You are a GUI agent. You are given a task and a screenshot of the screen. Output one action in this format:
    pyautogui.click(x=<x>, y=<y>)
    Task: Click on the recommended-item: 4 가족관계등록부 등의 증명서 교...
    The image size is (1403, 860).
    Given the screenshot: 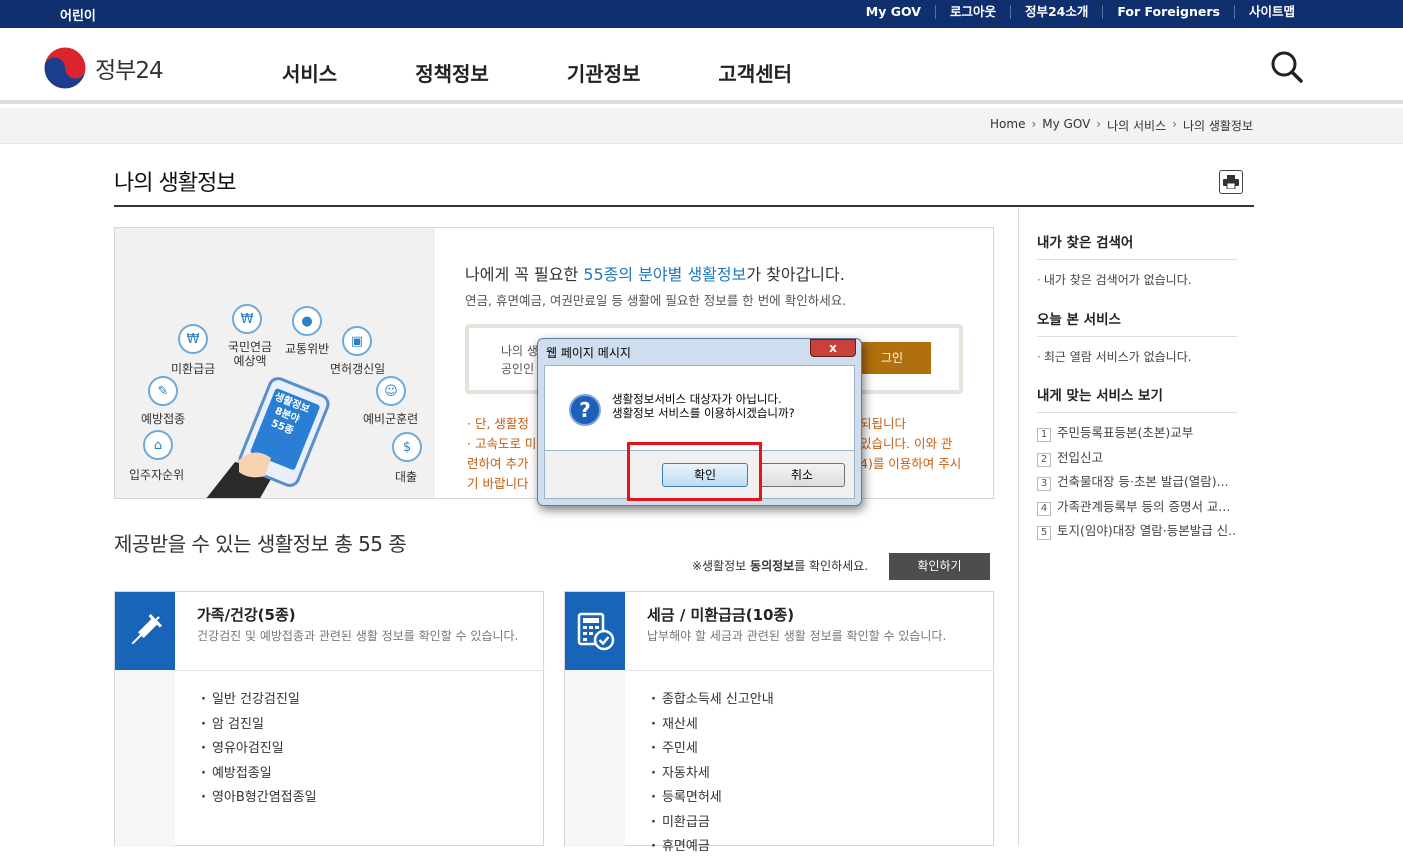 What is the action you would take?
    pyautogui.click(x=1137, y=507)
    